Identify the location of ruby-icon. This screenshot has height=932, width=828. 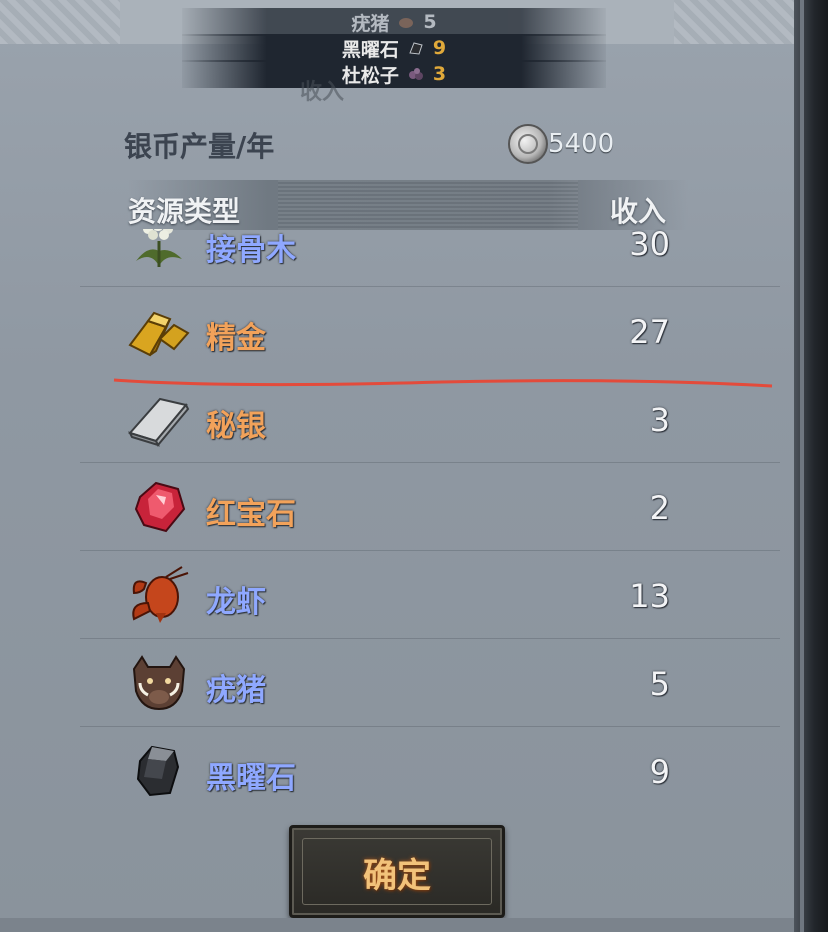
(160, 507).